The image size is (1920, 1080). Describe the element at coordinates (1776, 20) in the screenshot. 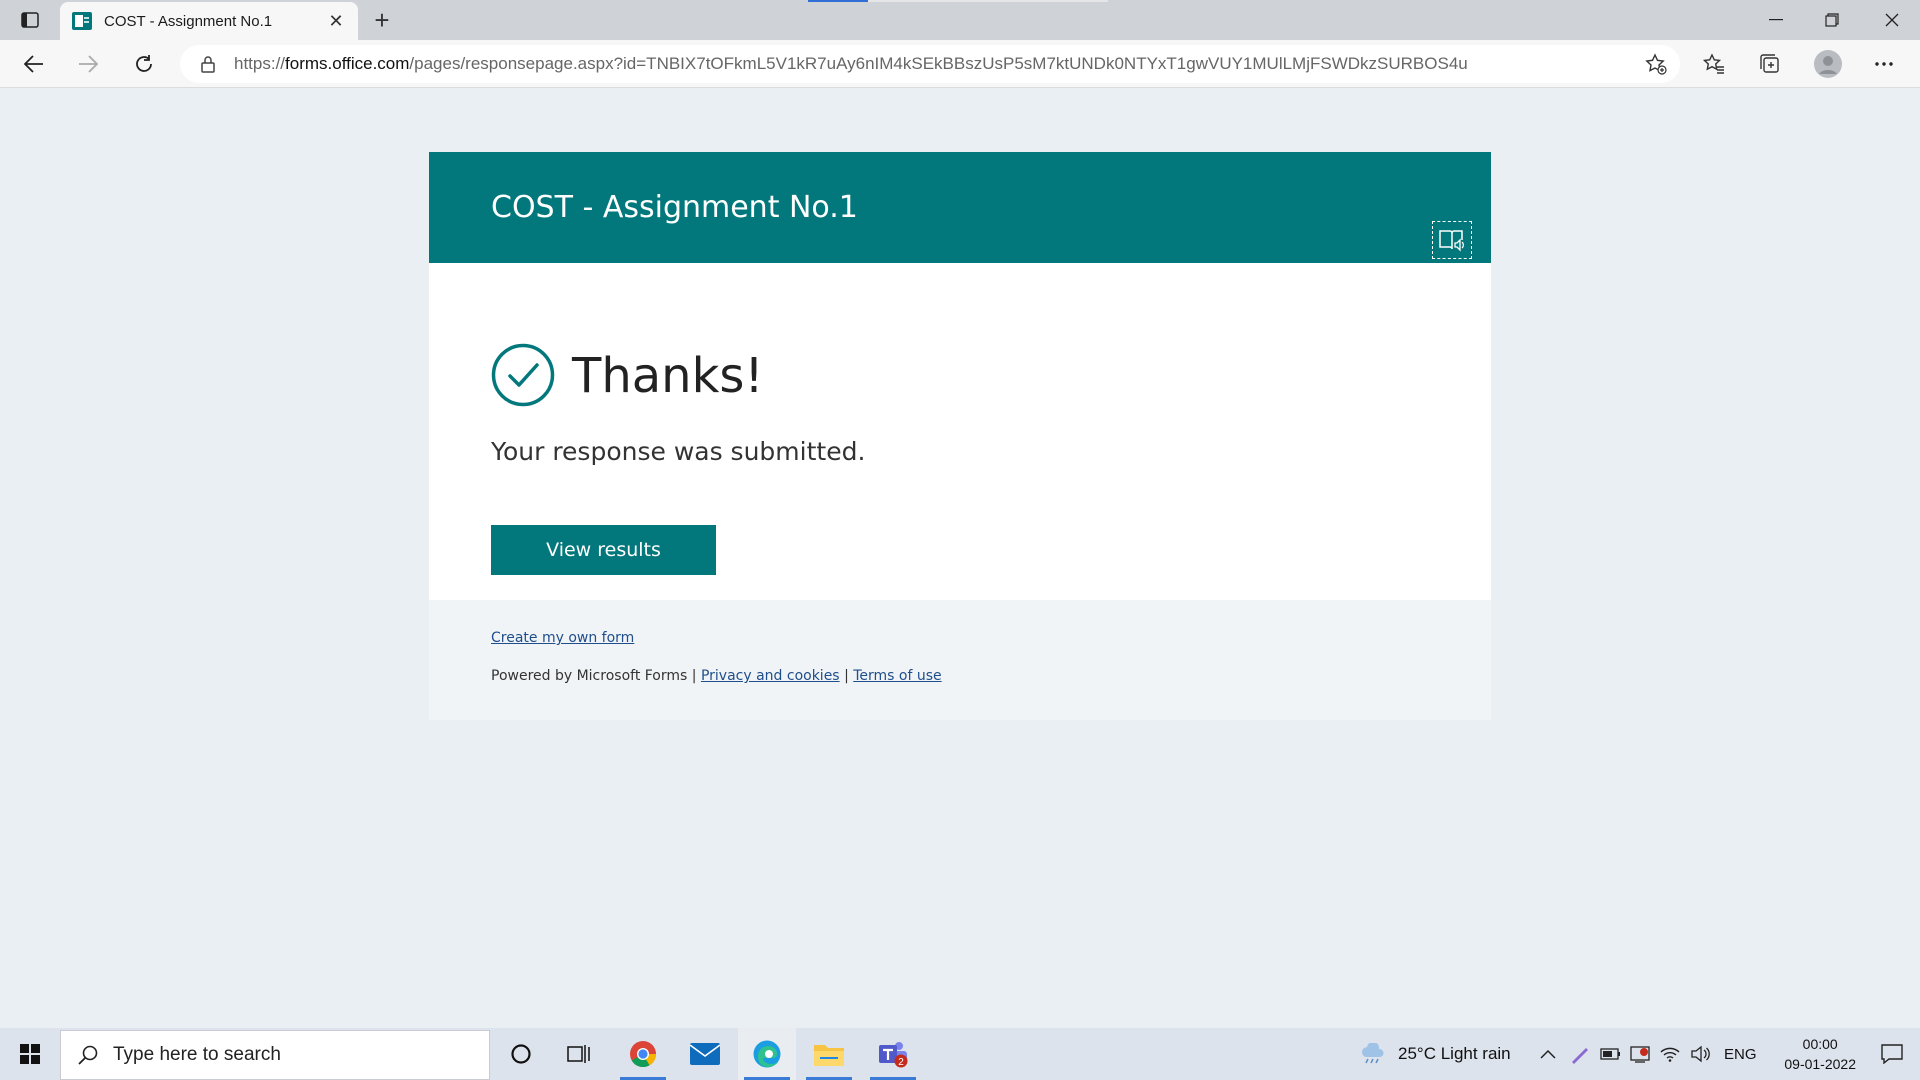

I see `minimize-button` at that location.